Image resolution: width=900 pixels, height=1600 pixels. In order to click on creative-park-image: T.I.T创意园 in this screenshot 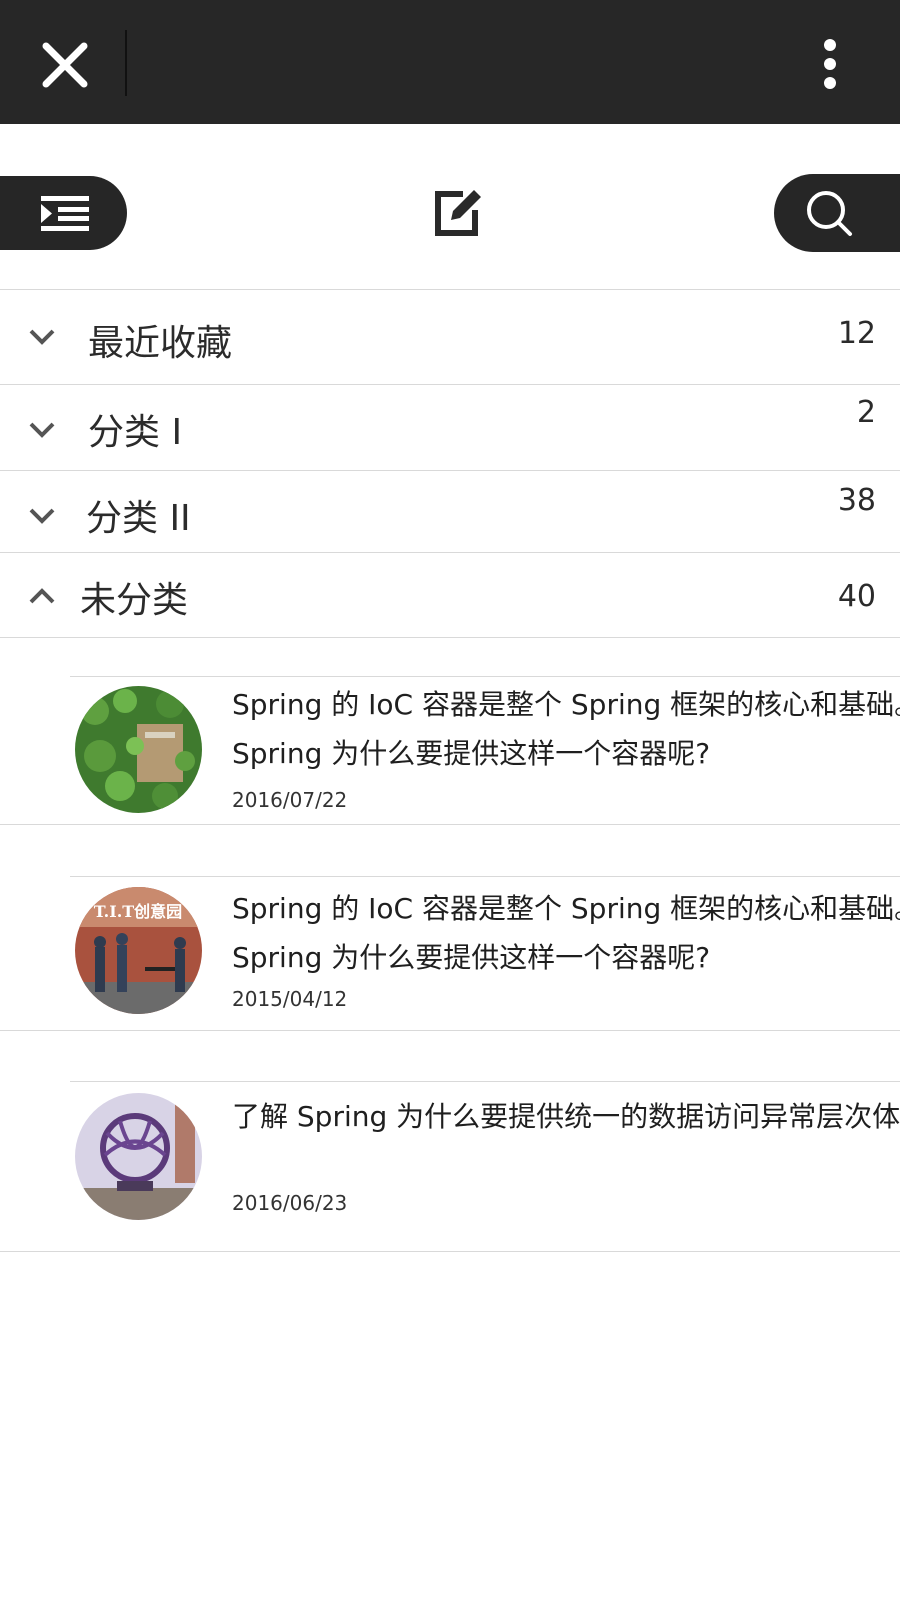, I will do `click(138, 950)`.